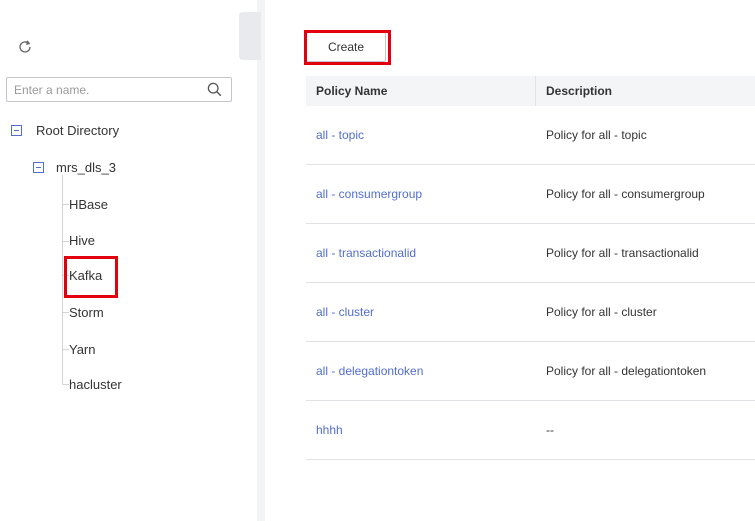  I want to click on policy-description: Policy for all - delegationtoken, so click(626, 371).